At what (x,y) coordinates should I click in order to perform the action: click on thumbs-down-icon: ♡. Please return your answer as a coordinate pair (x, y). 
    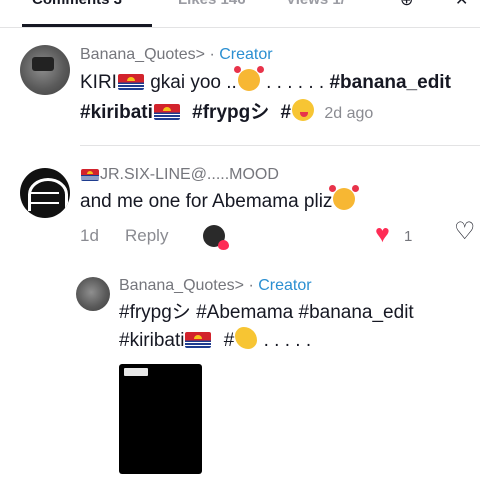
    Looking at the image, I should click on (465, 232).